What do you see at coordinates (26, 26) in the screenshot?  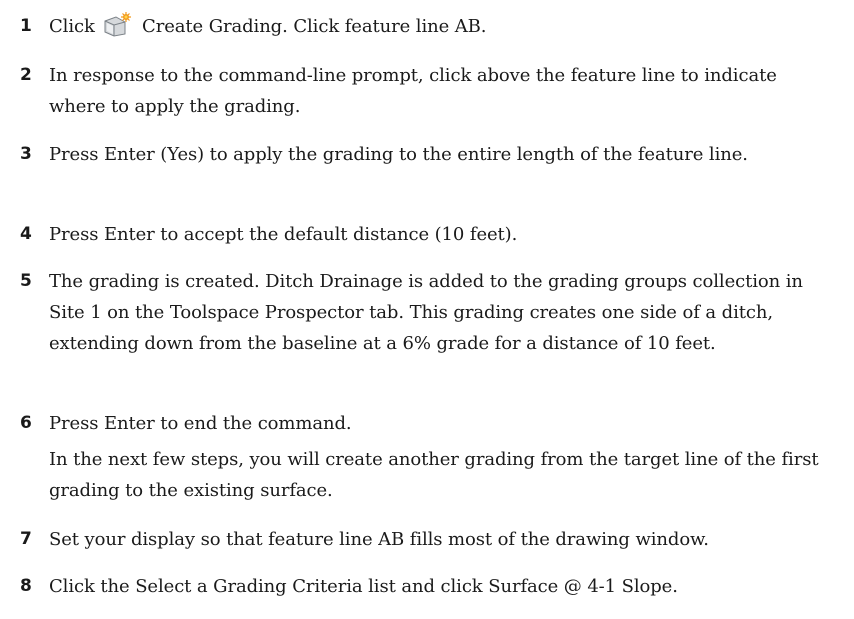 I see `step-number: 1` at bounding box center [26, 26].